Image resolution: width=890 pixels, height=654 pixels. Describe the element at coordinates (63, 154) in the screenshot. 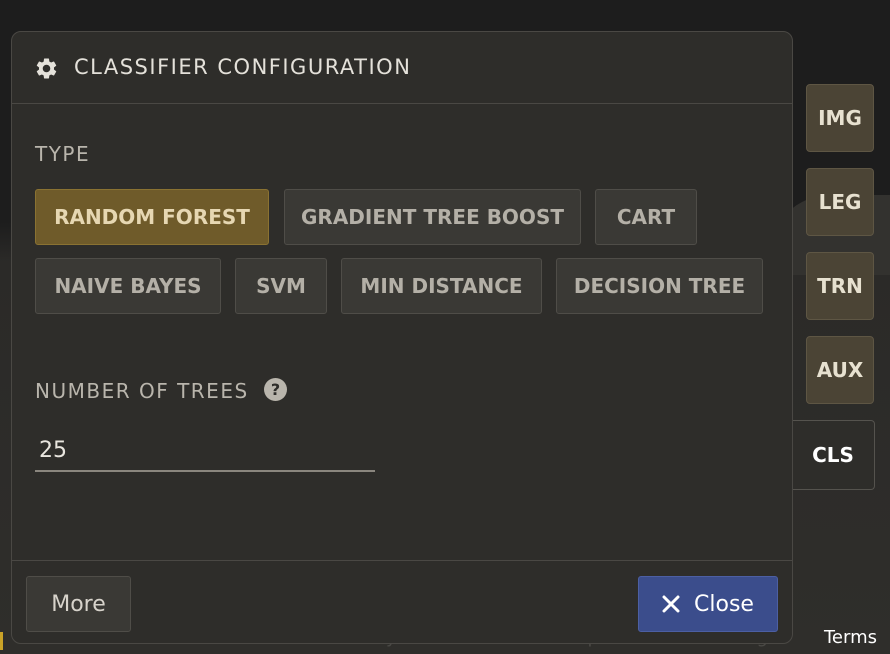

I see `type-label: TYPE` at that location.